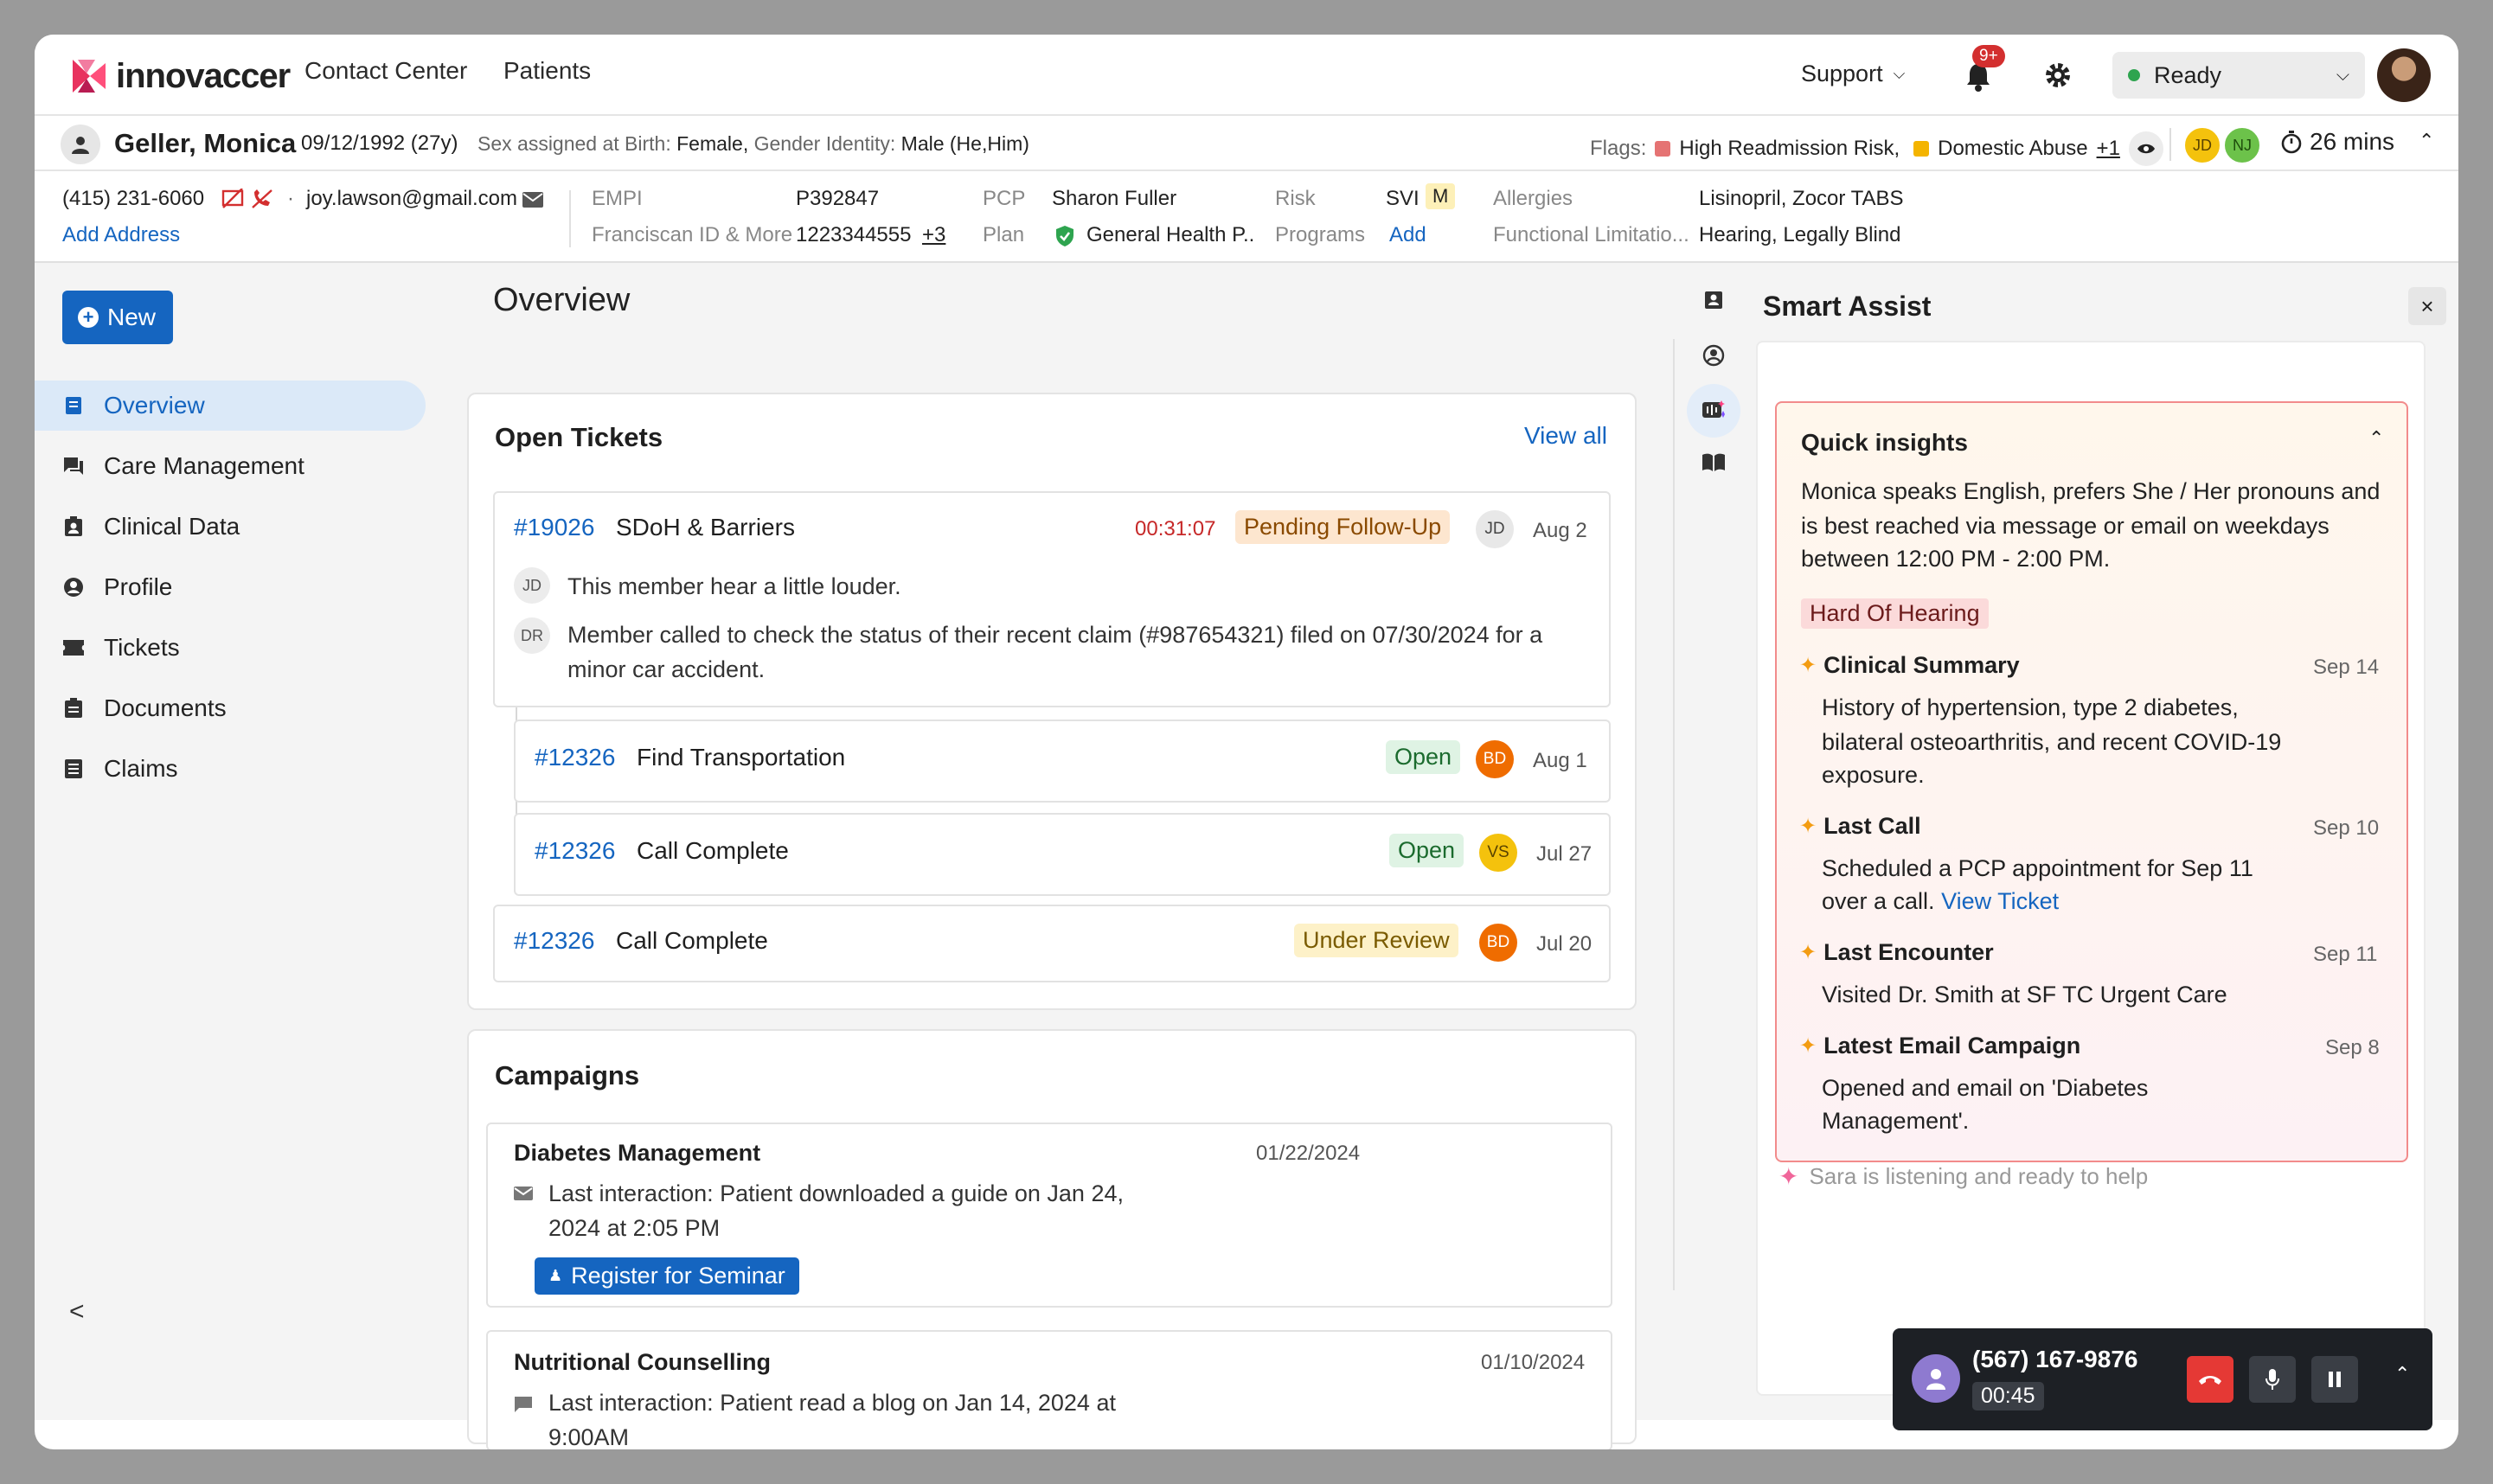 The width and height of the screenshot is (2493, 1484). I want to click on rail-profile-icon, so click(1713, 355).